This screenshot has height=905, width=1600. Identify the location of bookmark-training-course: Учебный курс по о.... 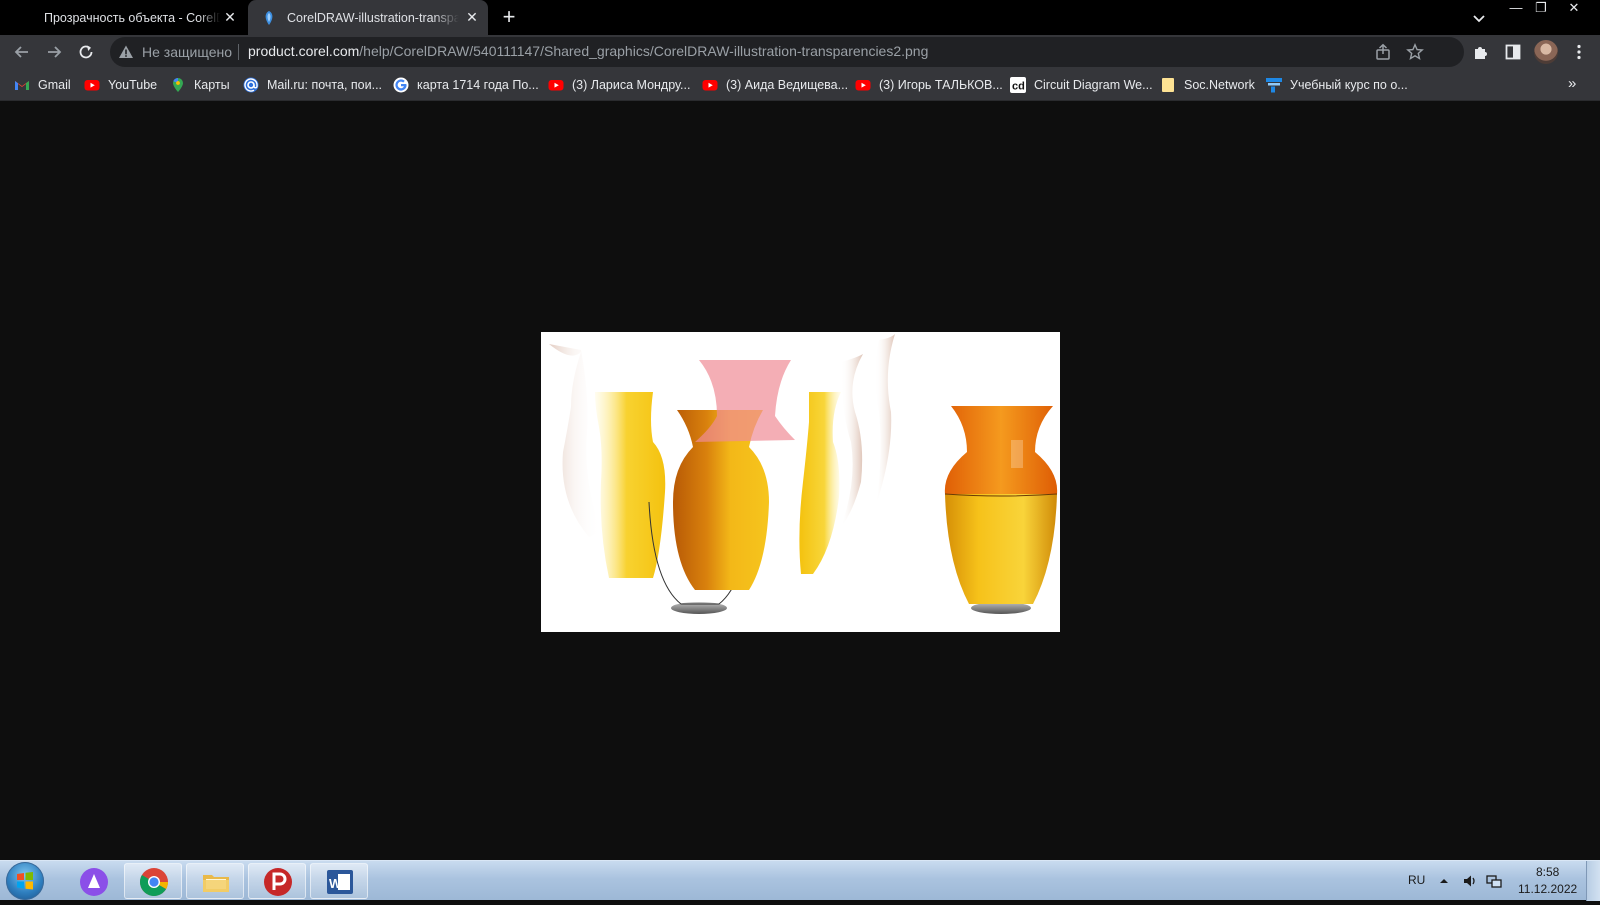
(1337, 85).